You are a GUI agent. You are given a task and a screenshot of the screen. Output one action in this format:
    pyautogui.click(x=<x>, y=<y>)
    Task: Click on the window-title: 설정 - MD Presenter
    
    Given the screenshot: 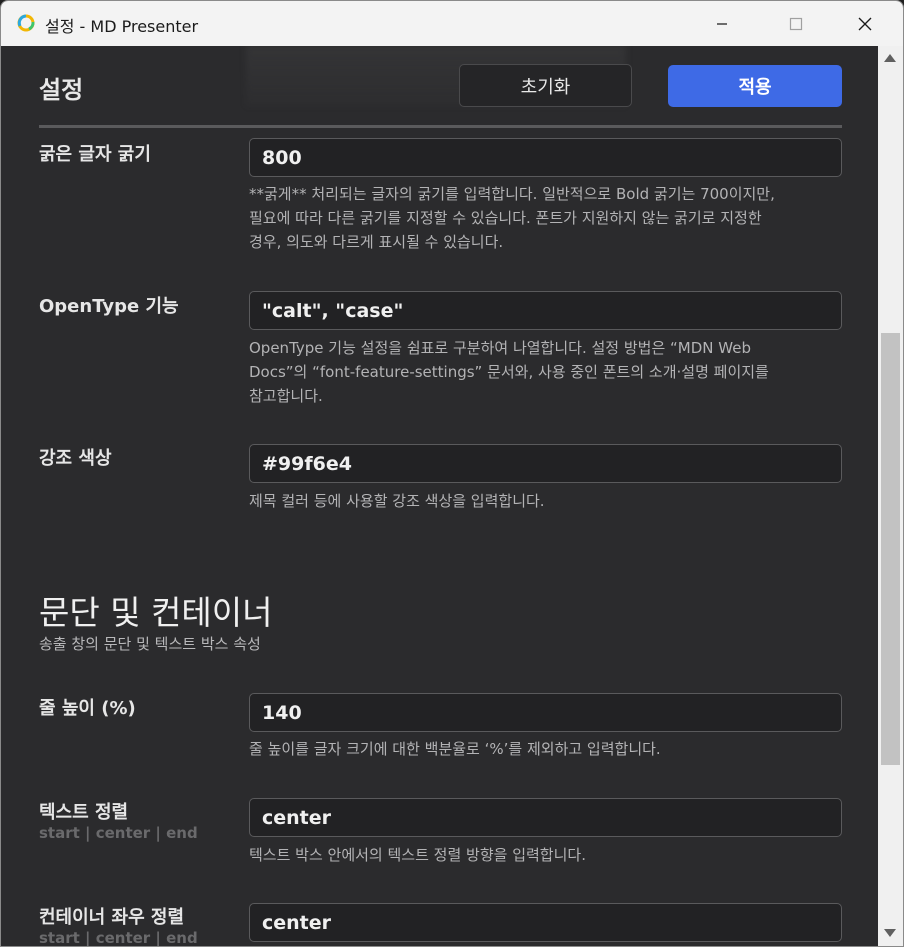 What is the action you would take?
    pyautogui.click(x=122, y=26)
    